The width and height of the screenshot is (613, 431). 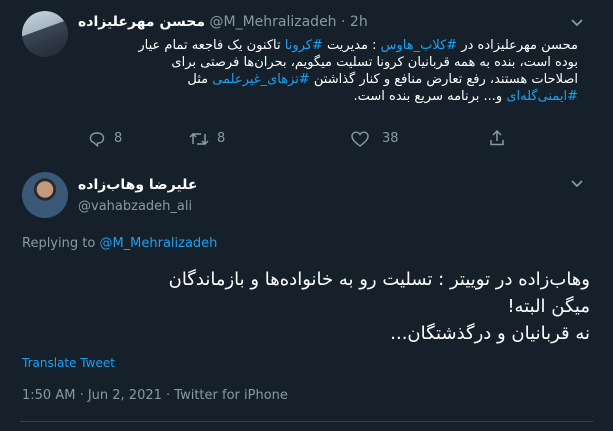 I want to click on avatar-mehralizadeh, so click(x=45, y=34).